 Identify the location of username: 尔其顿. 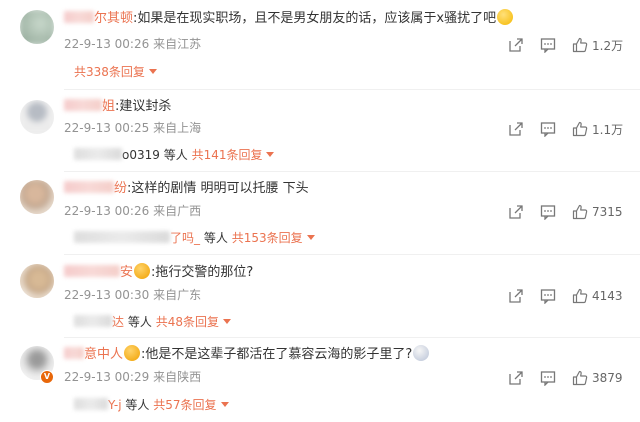
(113, 18).